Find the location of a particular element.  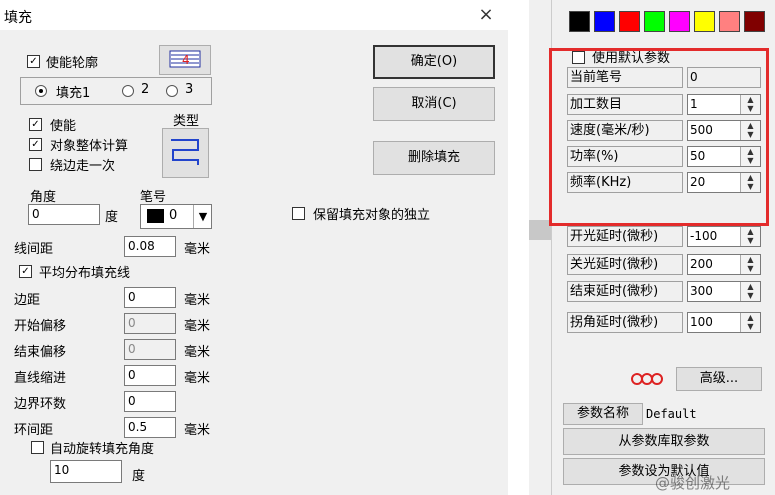

loop-spacing-unit: 毫米 is located at coordinates (197, 430).